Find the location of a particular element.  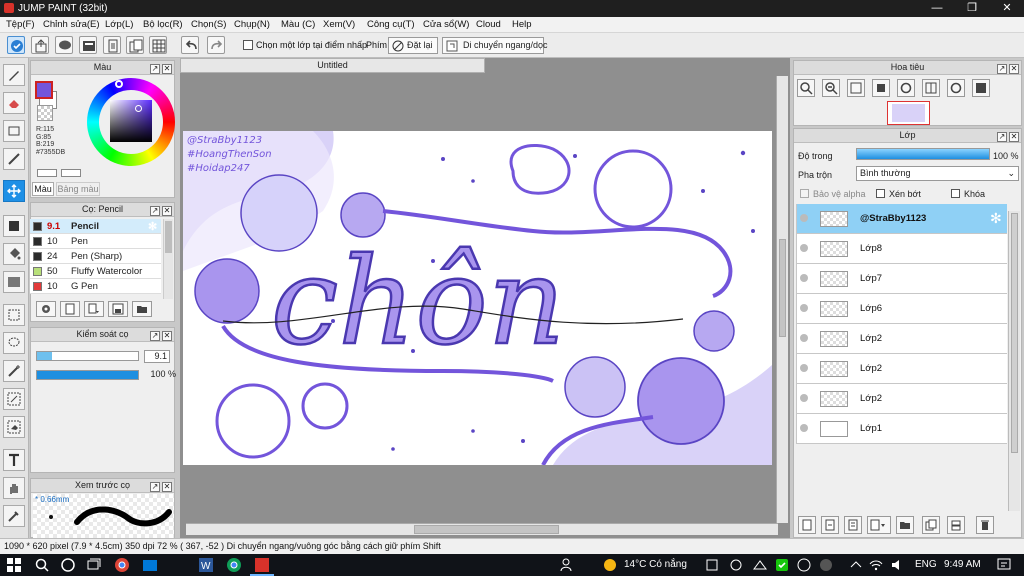

protect-alpha-checkbox is located at coordinates (804, 193).